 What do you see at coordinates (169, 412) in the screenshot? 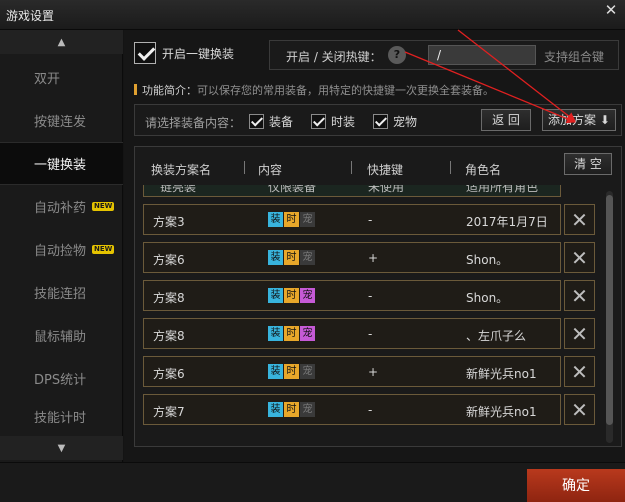
I see `row-name: 方案7` at bounding box center [169, 412].